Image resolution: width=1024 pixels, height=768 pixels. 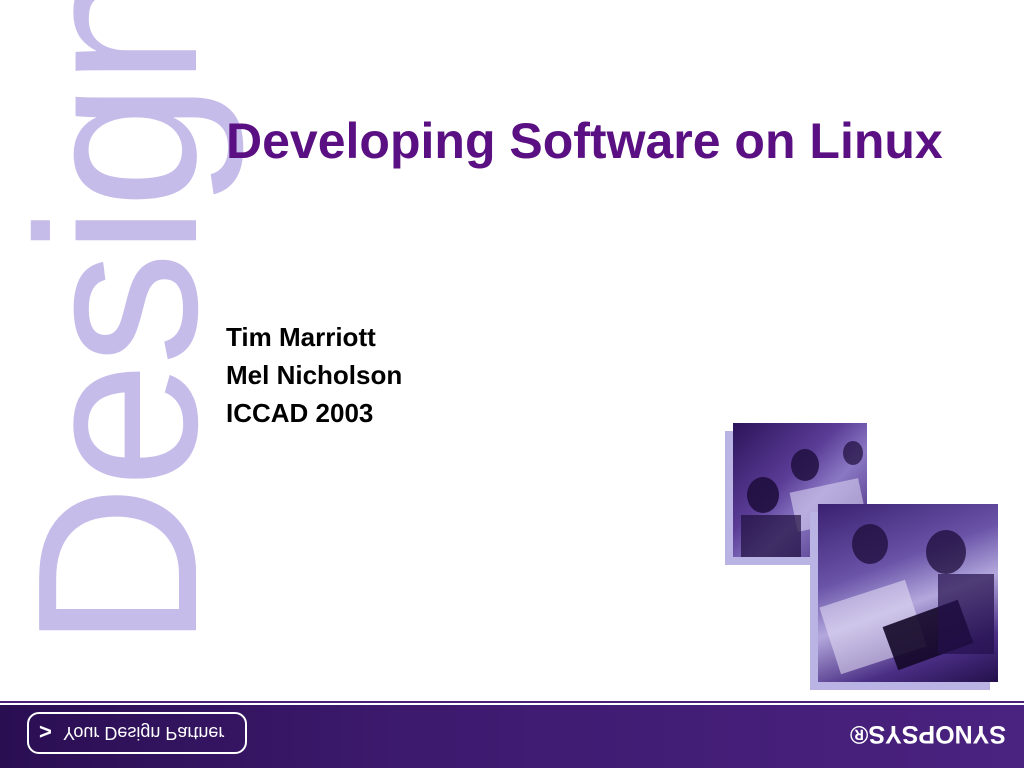 I want to click on company-logo: SYNOPSYS®, so click(x=928, y=734).